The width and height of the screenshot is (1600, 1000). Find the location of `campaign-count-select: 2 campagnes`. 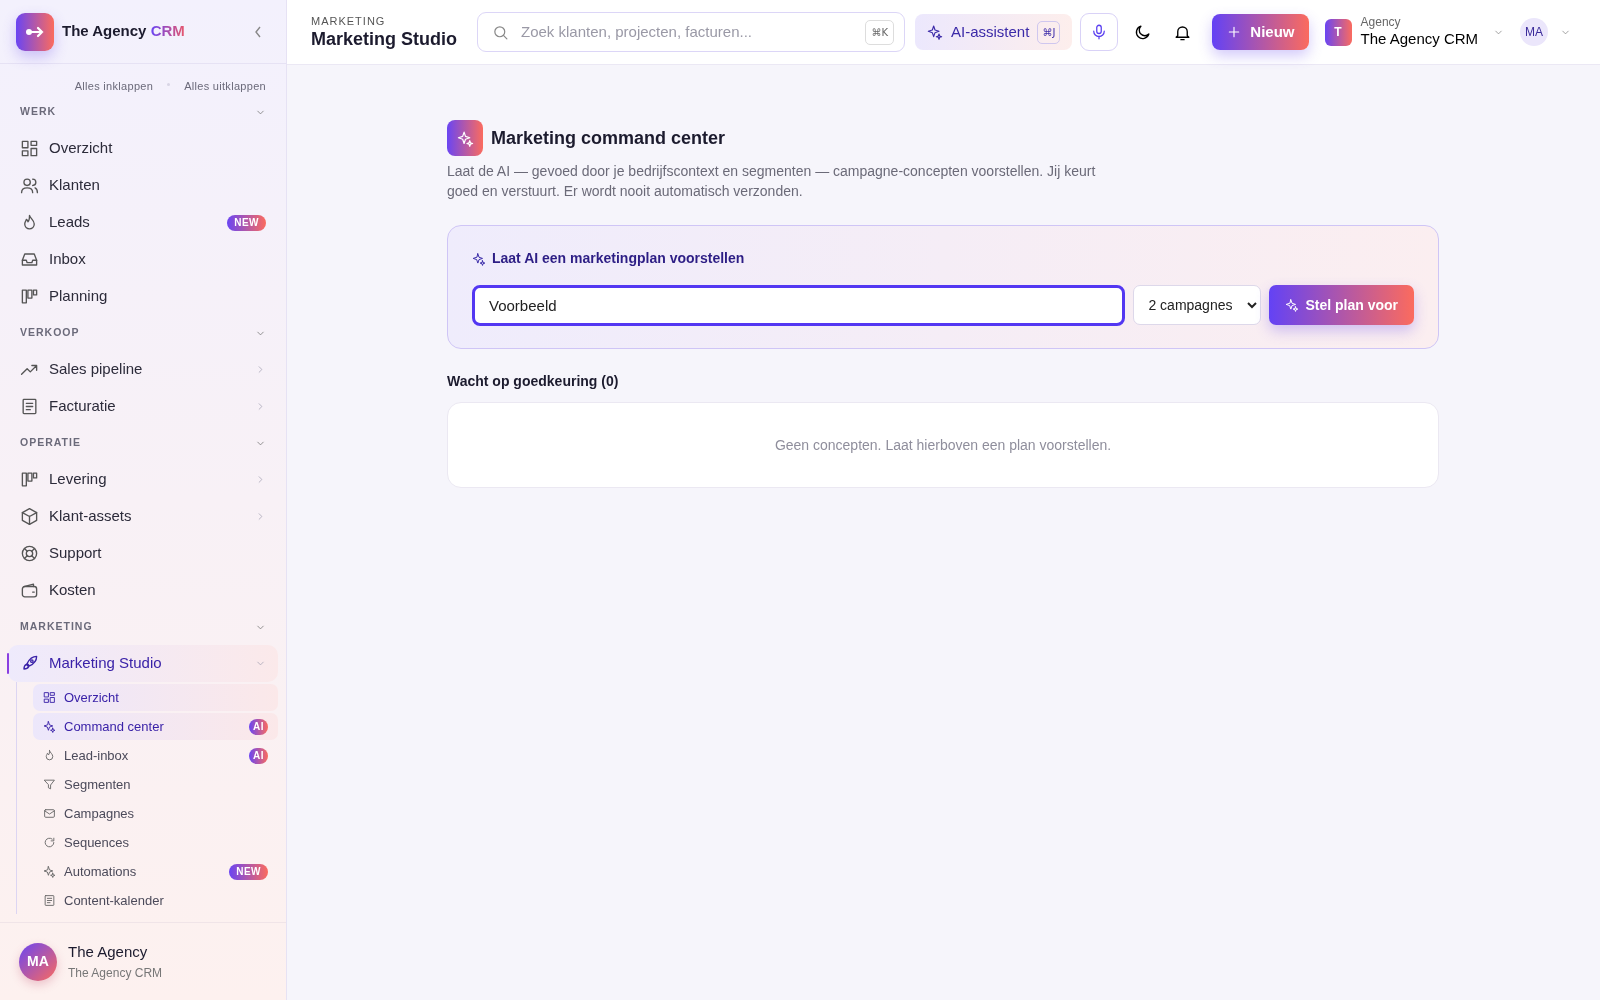

campaign-count-select: 2 campagnes is located at coordinates (1197, 305).